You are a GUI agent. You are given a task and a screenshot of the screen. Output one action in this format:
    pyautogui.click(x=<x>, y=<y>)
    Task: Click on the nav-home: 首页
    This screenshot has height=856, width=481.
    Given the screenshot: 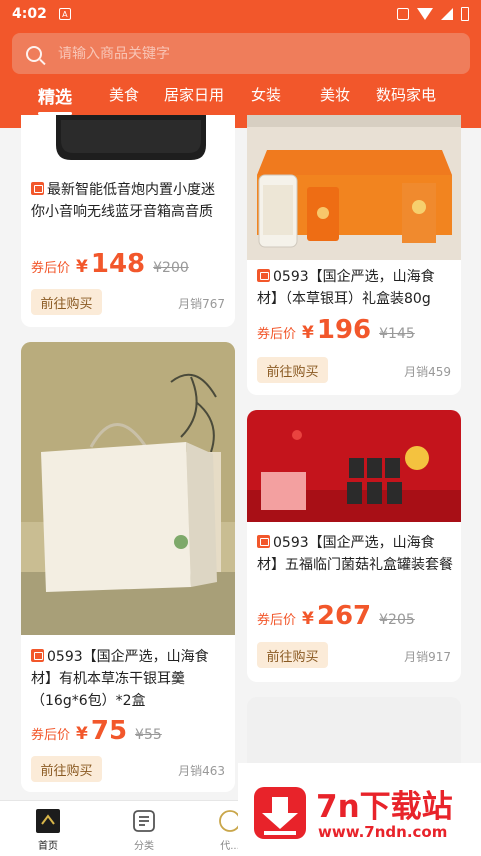 What is the action you would take?
    pyautogui.click(x=48, y=830)
    